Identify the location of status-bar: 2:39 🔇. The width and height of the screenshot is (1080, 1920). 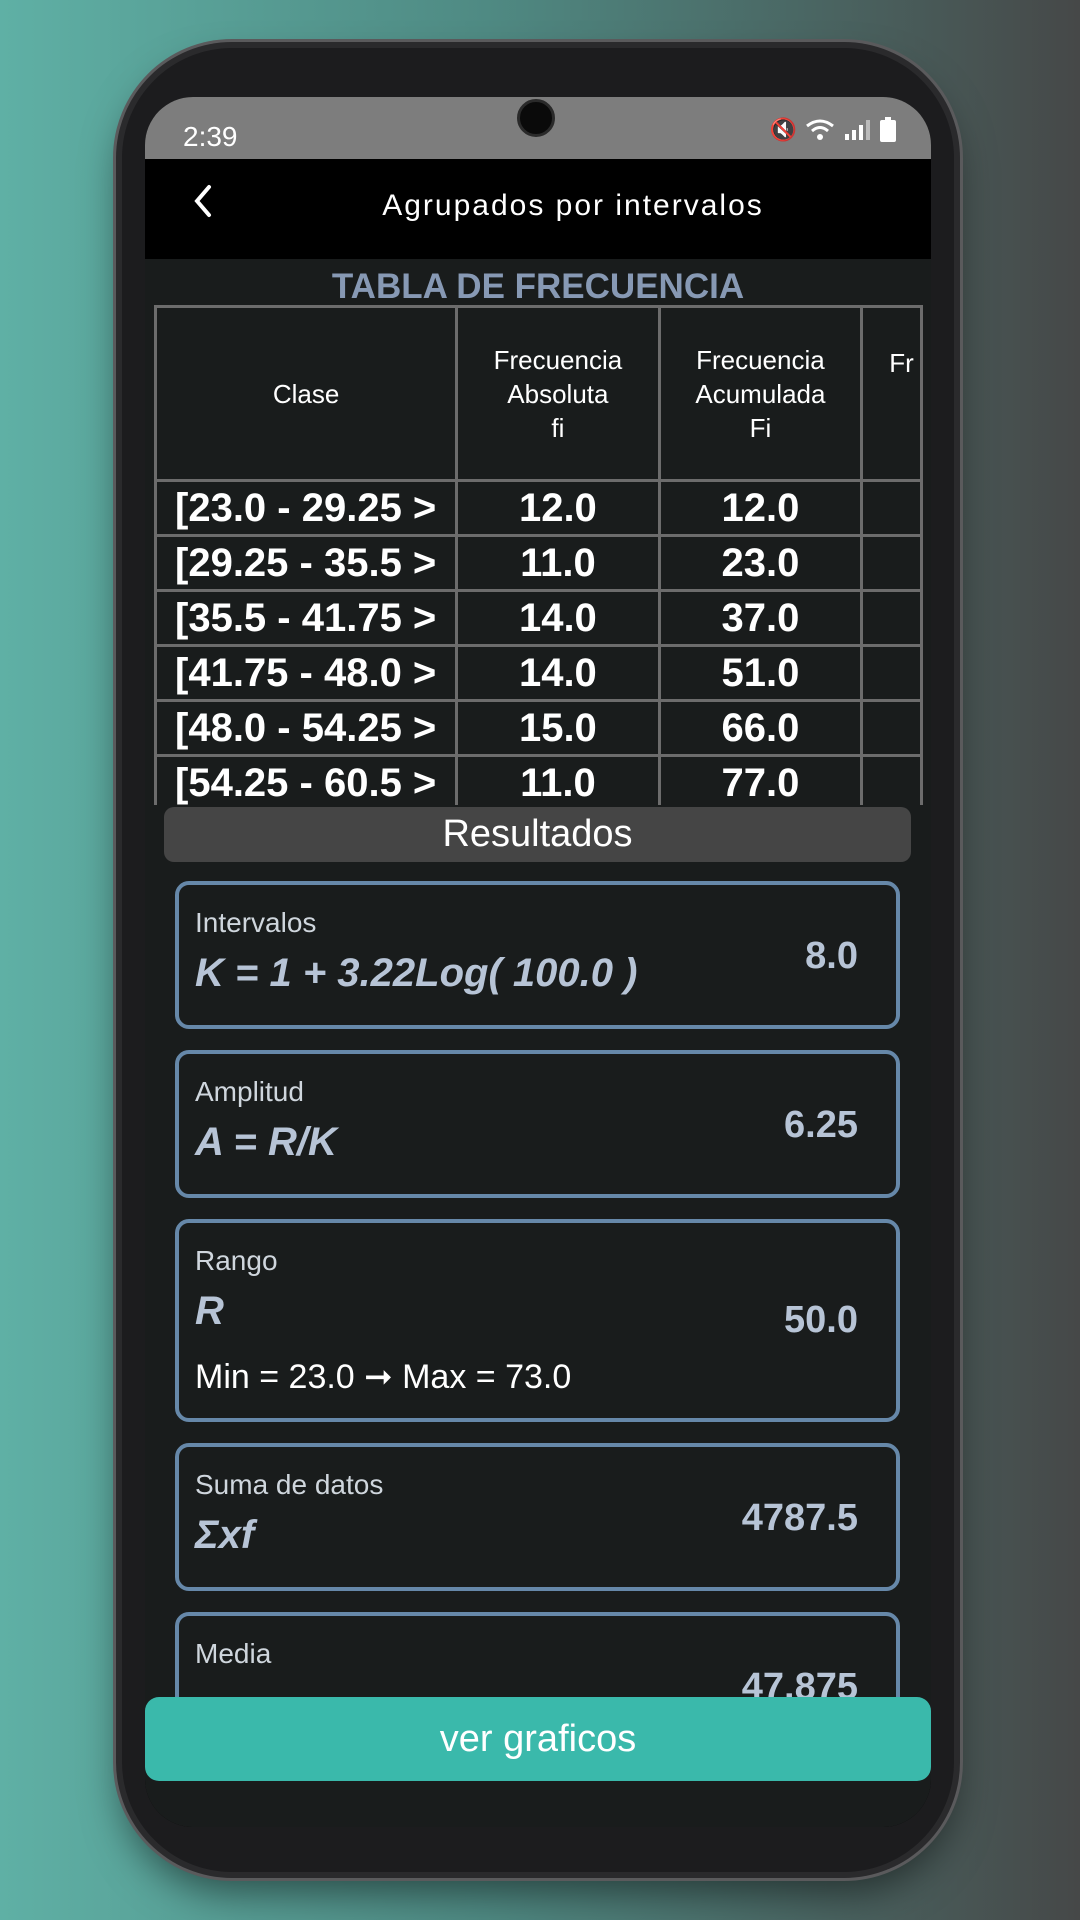
(538, 128).